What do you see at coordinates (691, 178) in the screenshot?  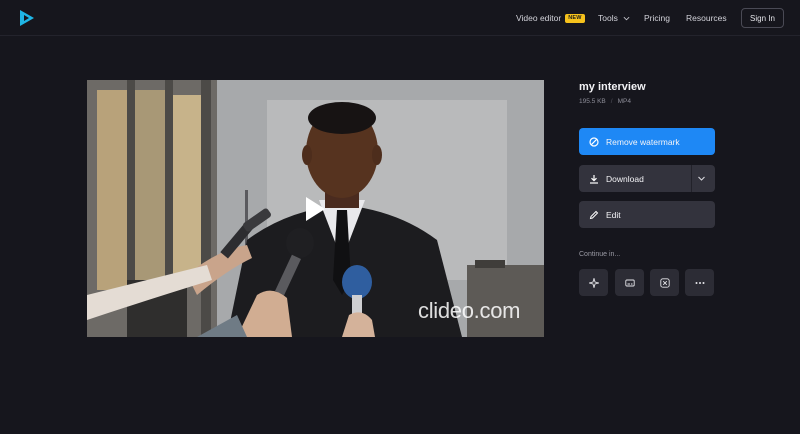 I see `download-divider` at bounding box center [691, 178].